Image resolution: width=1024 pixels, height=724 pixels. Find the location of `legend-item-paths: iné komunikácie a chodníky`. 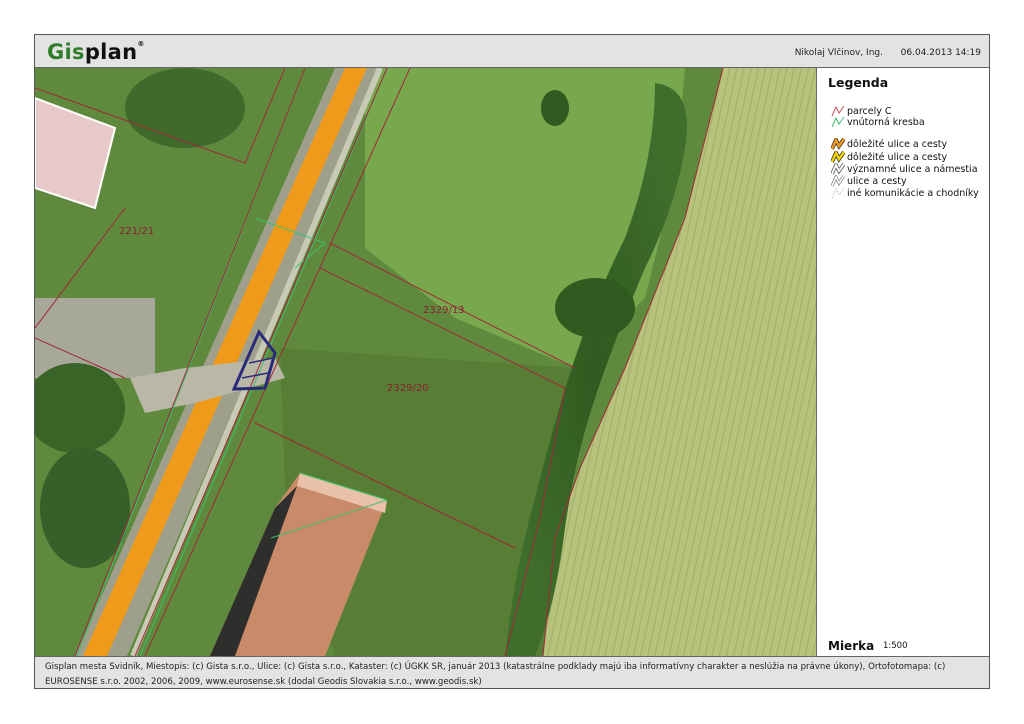

legend-item-paths: iné komunikácie a chodníky is located at coordinates (905, 193).